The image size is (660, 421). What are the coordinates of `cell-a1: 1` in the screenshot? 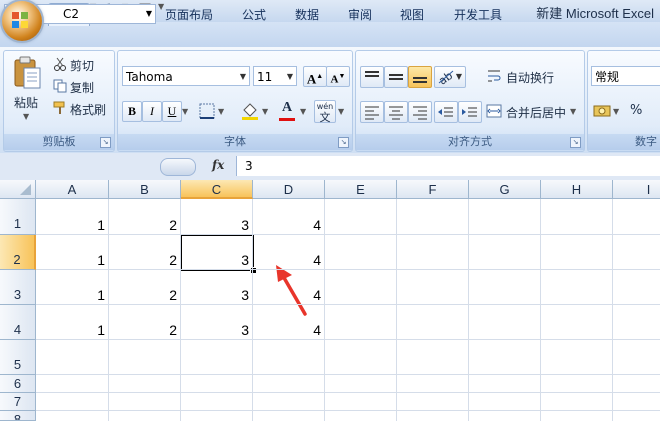 It's located at (72, 217).